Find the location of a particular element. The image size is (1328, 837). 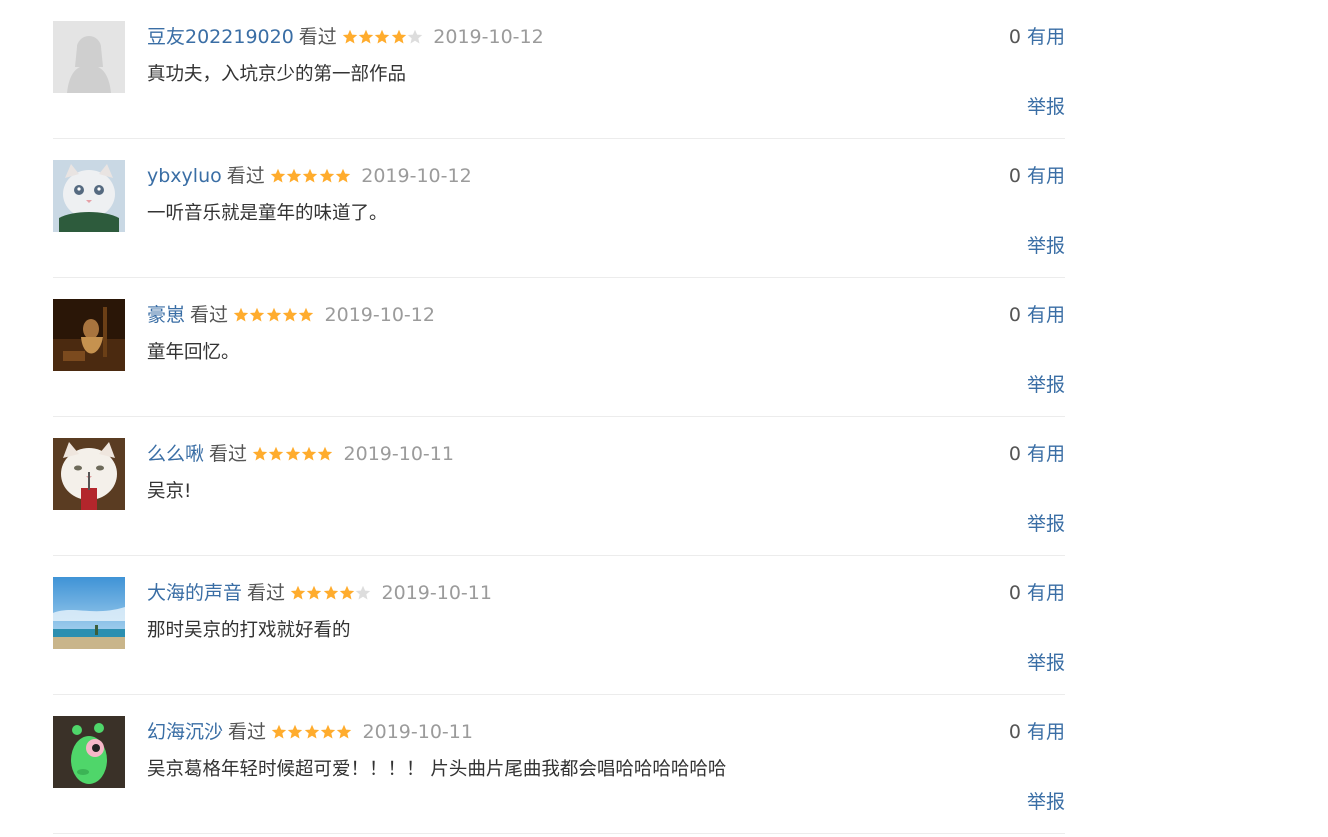

username-link: 幻海沉沙 is located at coordinates (185, 732).